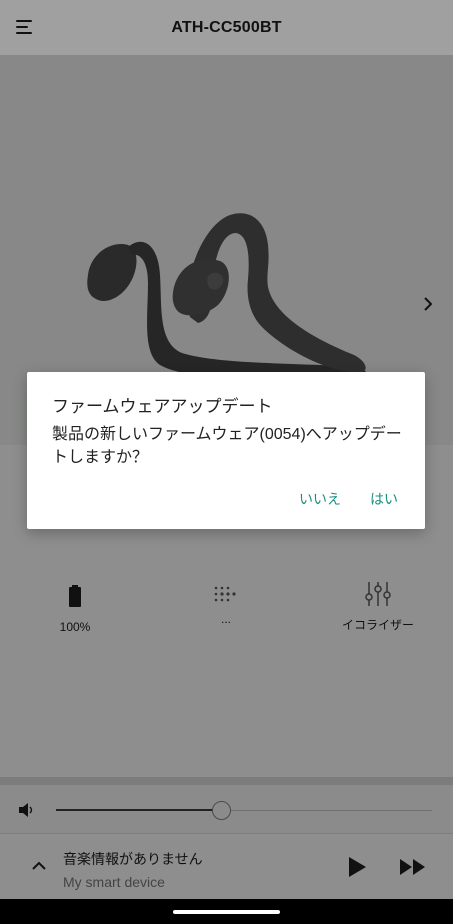 The height and width of the screenshot is (924, 453). Describe the element at coordinates (162, 406) in the screenshot. I see `dialog-title: ファームウェアアップデート` at that location.